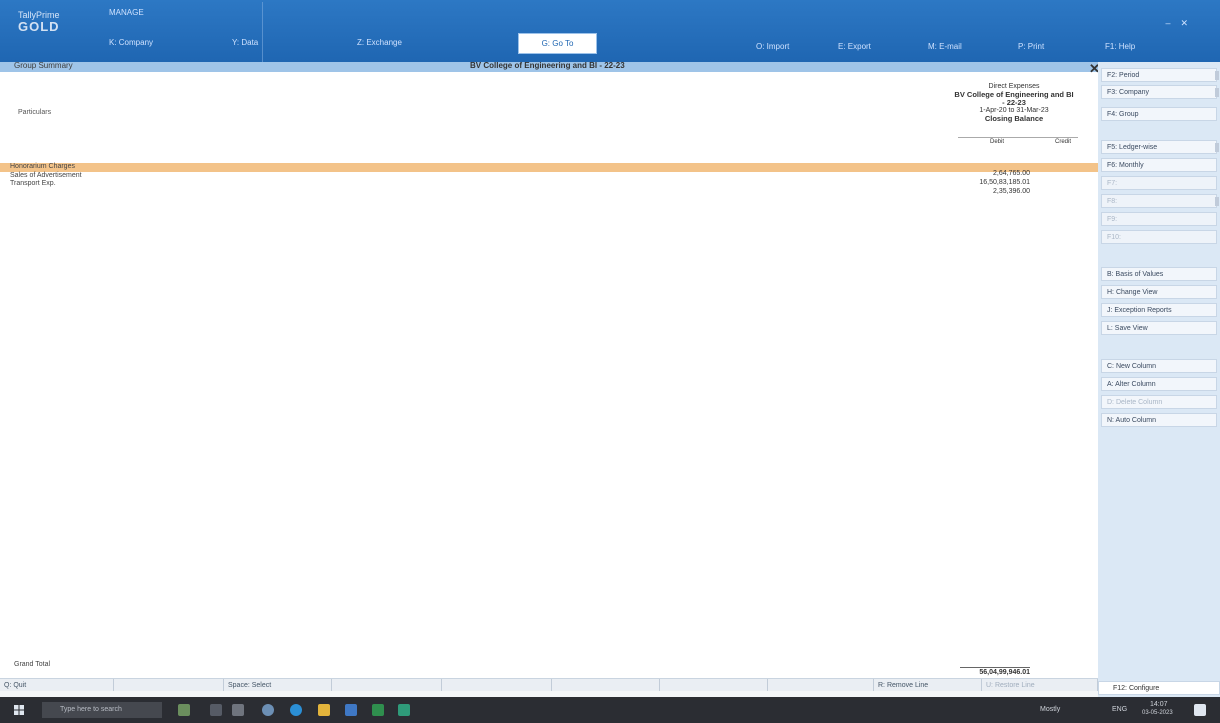  I want to click on data-menu: Y: Data, so click(245, 42).